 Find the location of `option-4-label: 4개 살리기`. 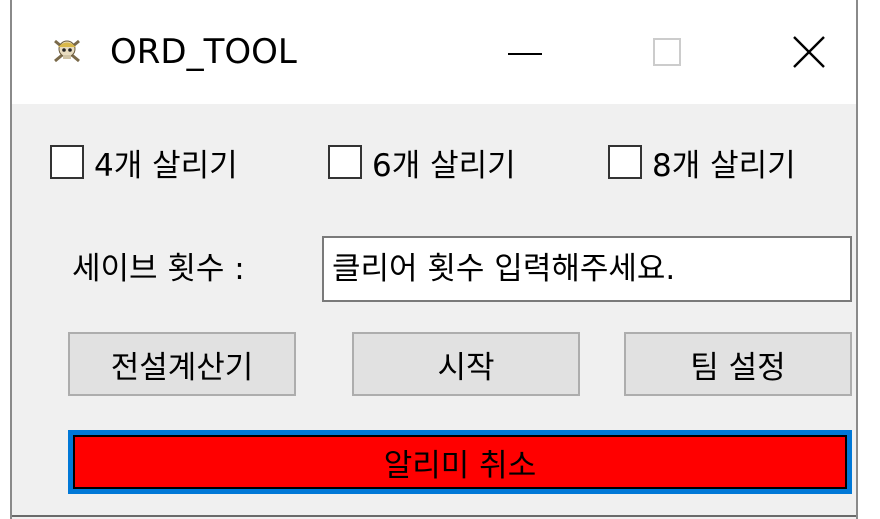

option-4-label: 4개 살리기 is located at coordinates (166, 165).